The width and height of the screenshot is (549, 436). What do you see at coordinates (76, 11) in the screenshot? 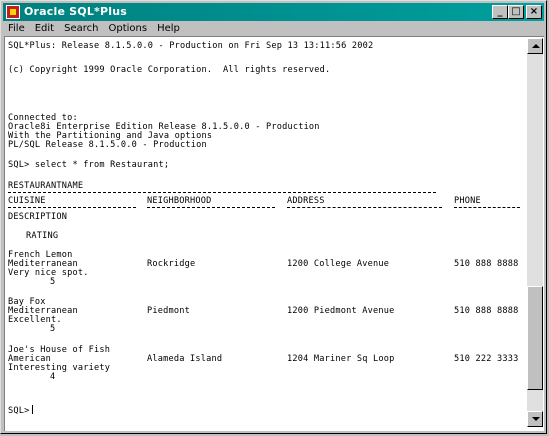
I see `window-title: Oracle SQL*Plus` at bounding box center [76, 11].